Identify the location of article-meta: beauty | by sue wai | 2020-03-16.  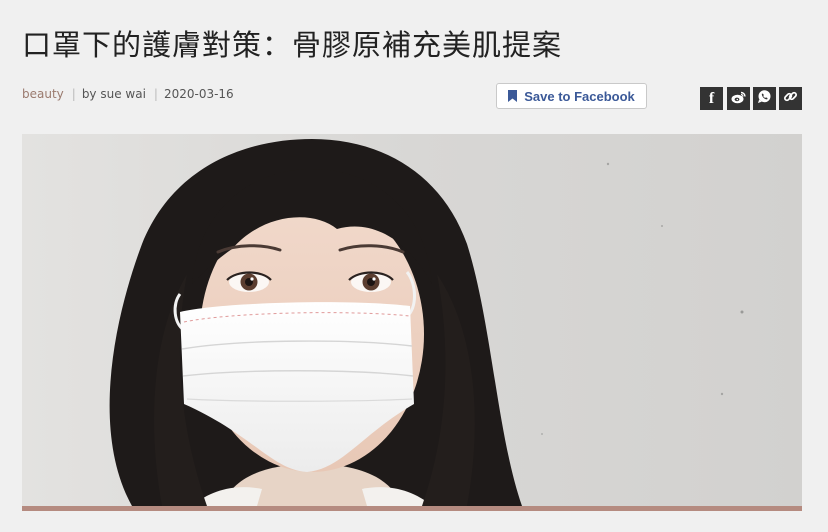
(128, 94).